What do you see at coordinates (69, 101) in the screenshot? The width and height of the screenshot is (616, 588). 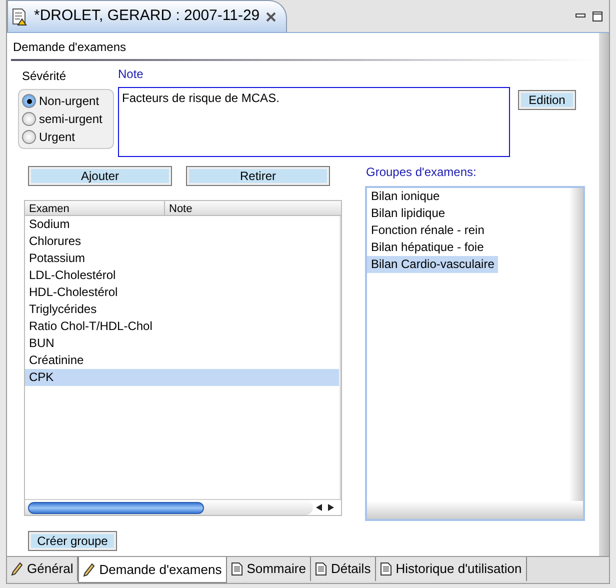 I see `radio-label: Non-urgent` at bounding box center [69, 101].